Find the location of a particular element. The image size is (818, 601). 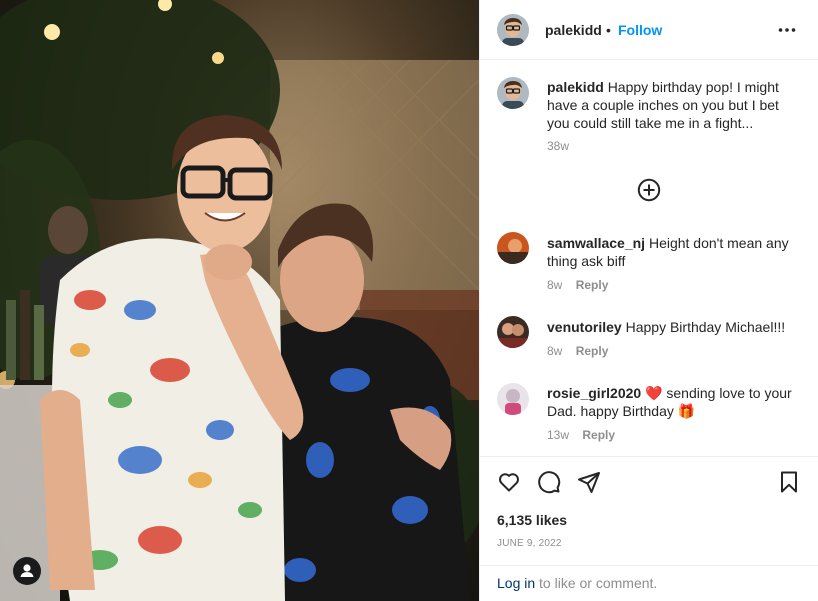

login-prompt: Log in to like or comment. is located at coordinates (577, 583).